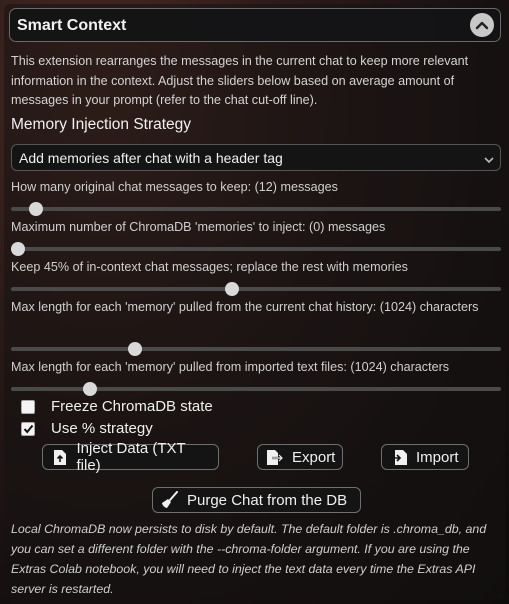 This screenshot has width=509, height=604. What do you see at coordinates (101, 124) in the screenshot?
I see `strategy-title: Memory Injection Strategy` at bounding box center [101, 124].